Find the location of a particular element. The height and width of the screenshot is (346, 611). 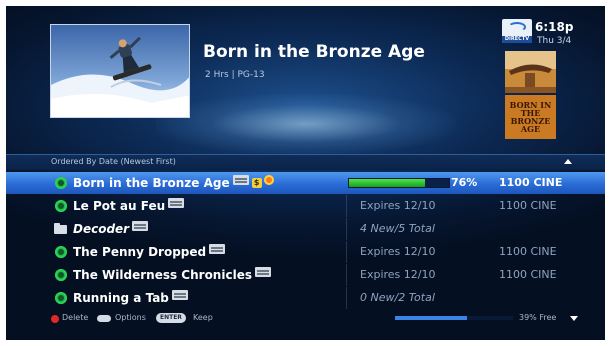

list-item-title: Le Pot au Feu is located at coordinates (129, 205).